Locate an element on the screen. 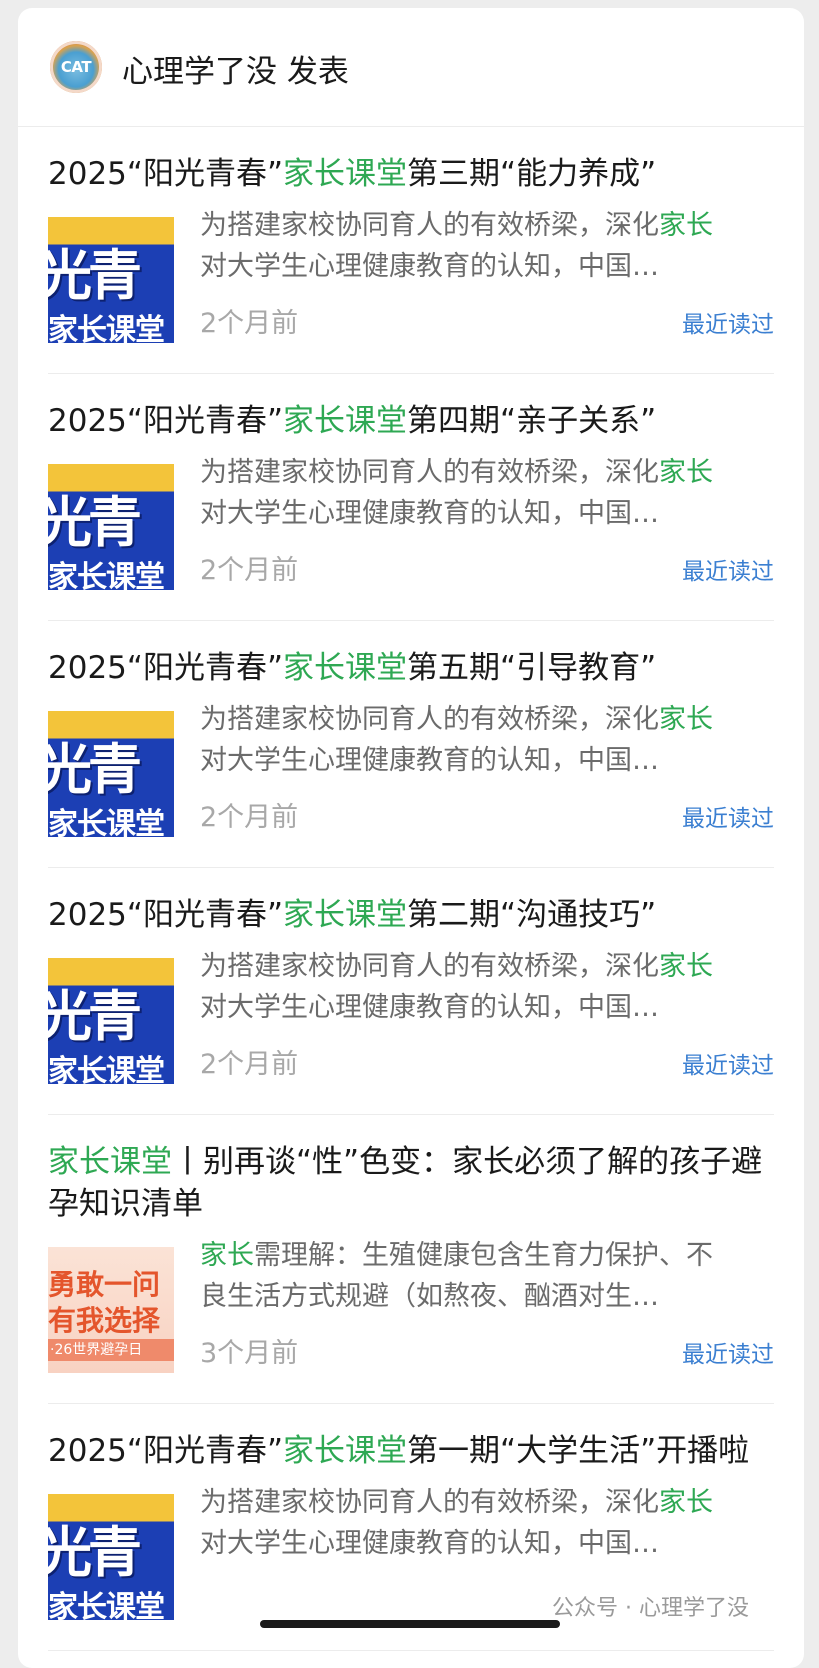 This screenshot has width=819, height=1668. article-time: 3个月前 is located at coordinates (249, 1353).